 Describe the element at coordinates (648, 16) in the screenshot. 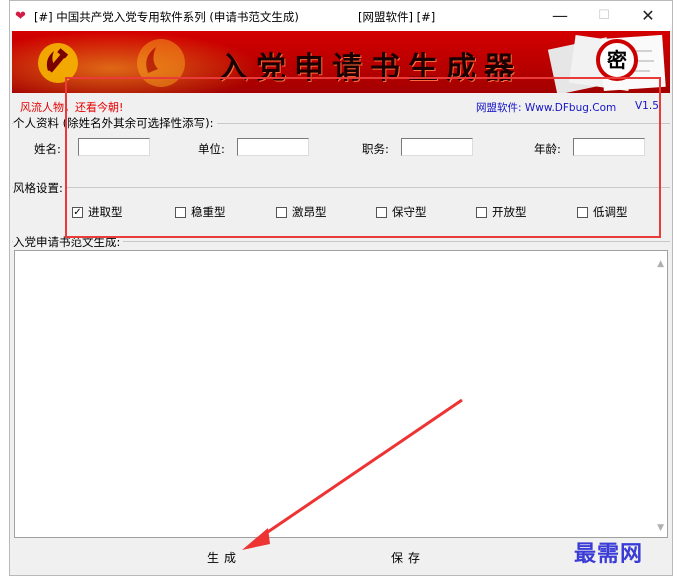

I see `close-button: ✕` at that location.